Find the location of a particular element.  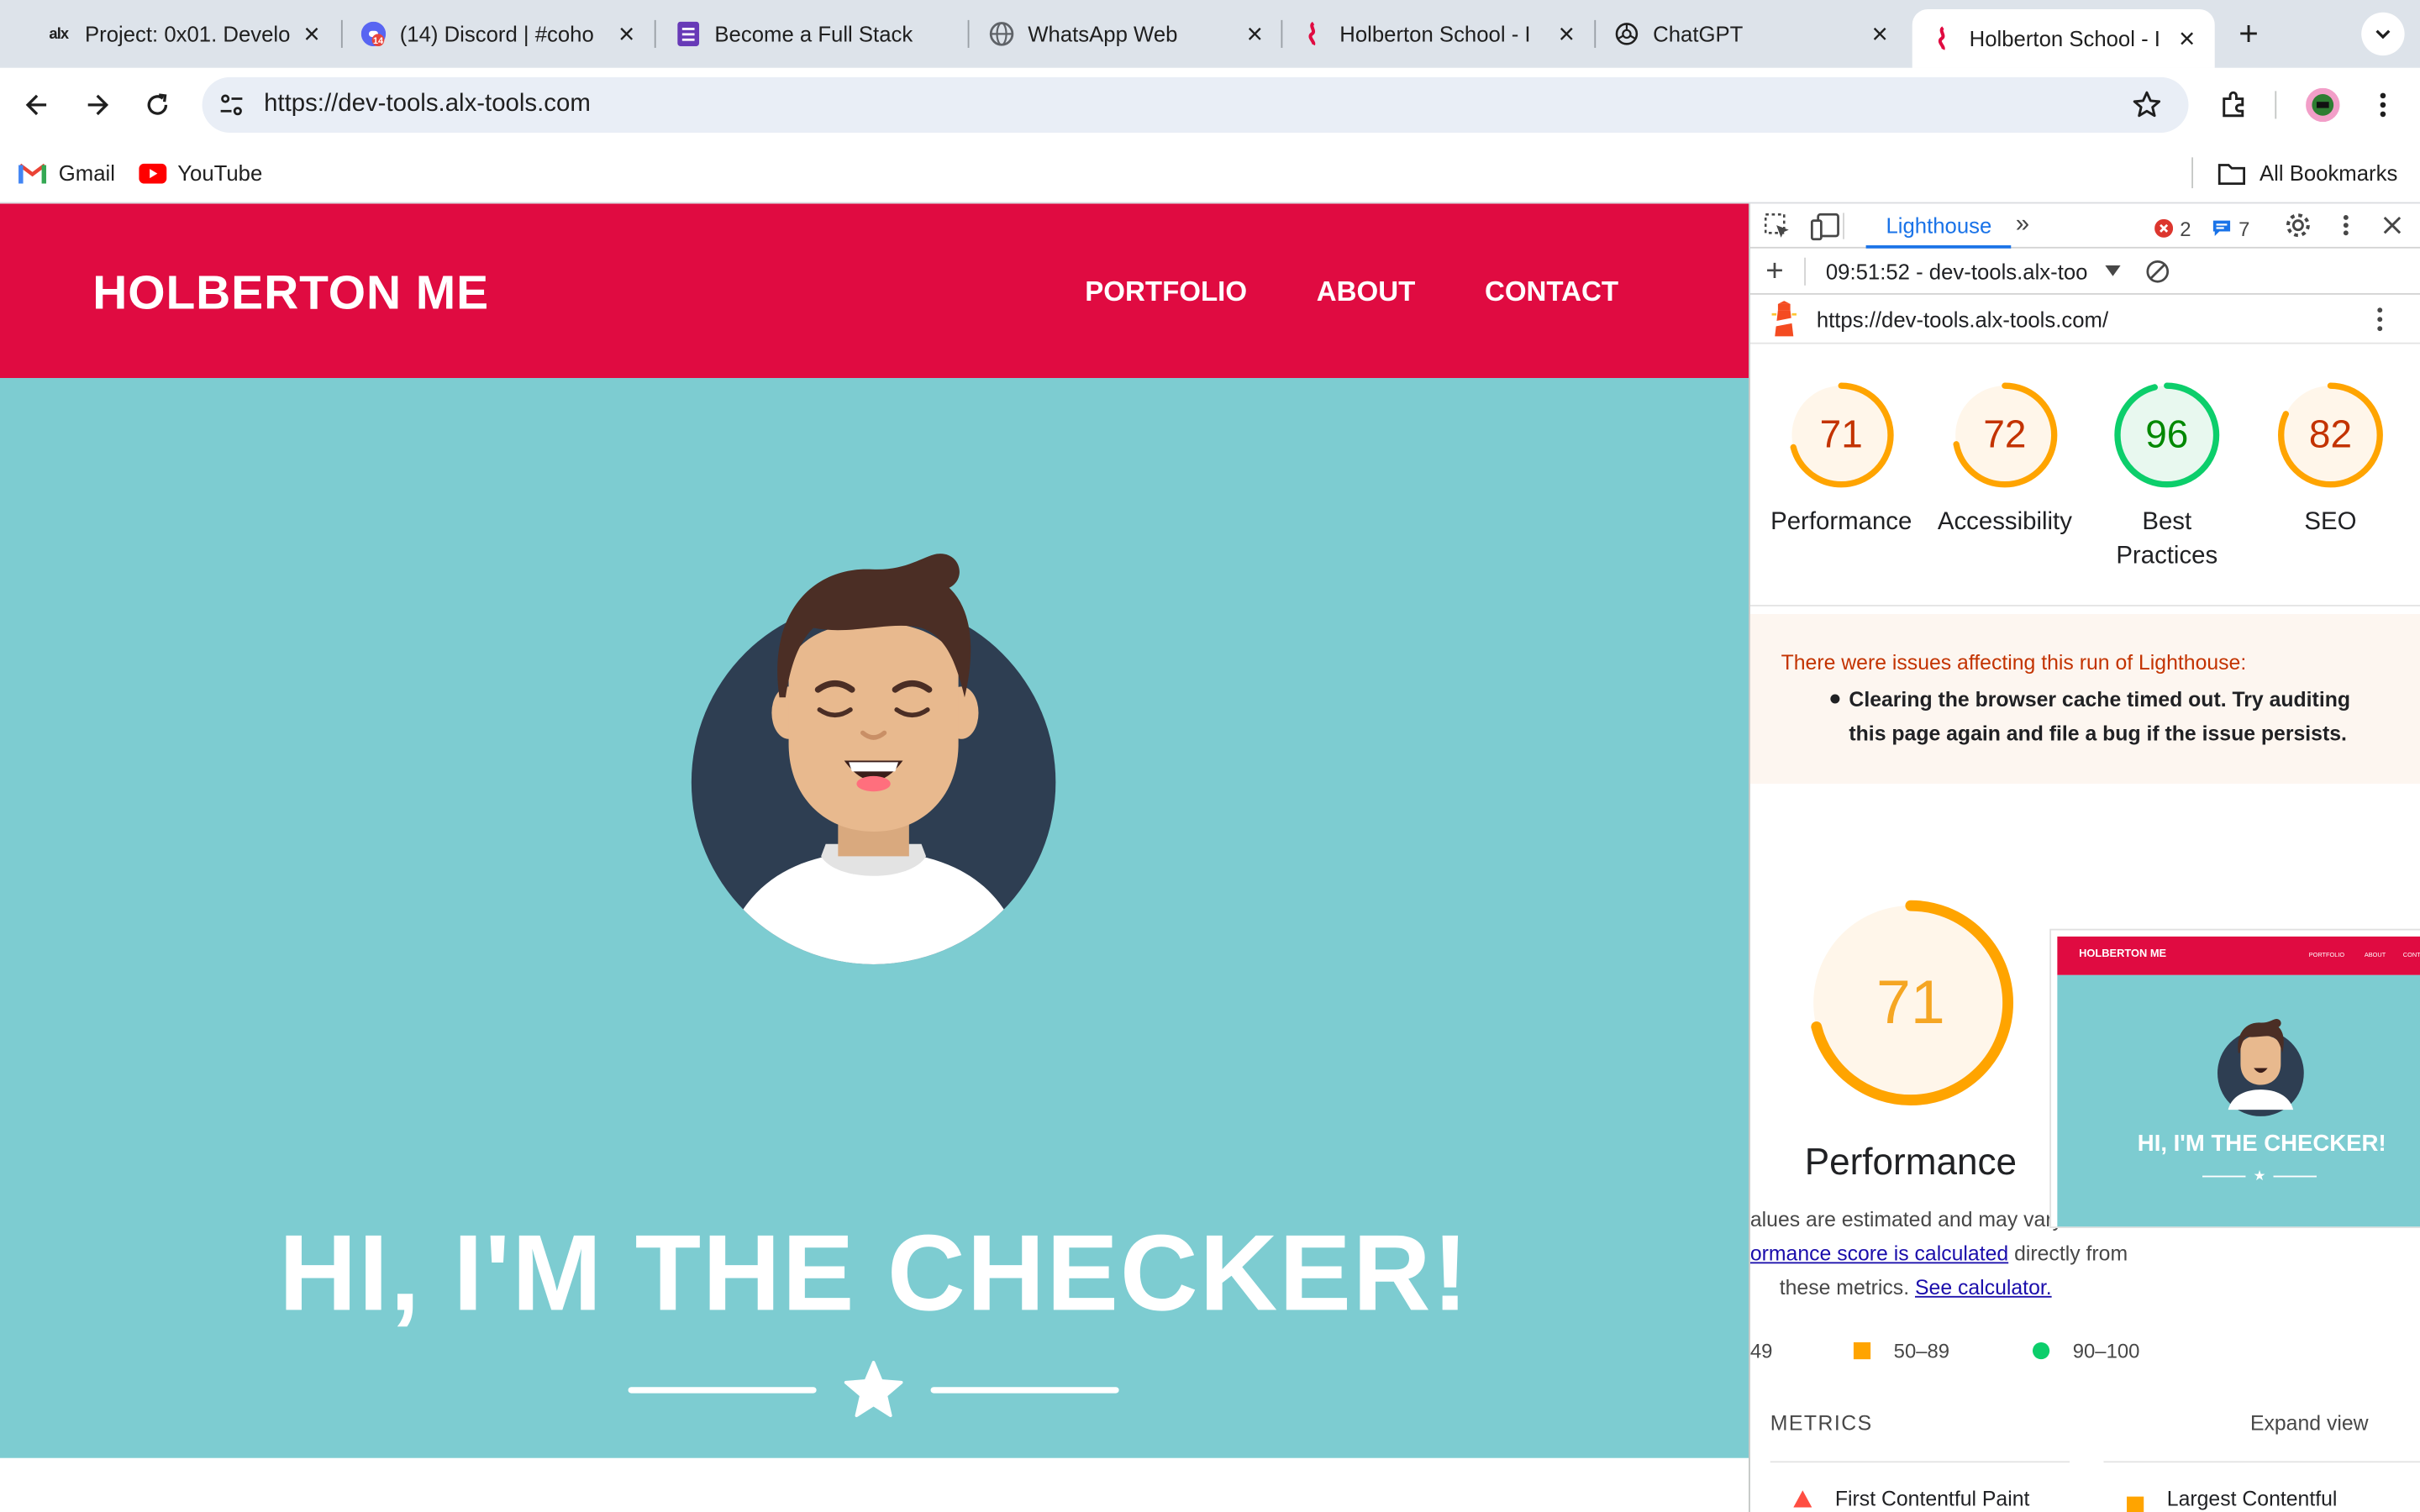

forms-icon is located at coordinates (688, 34).